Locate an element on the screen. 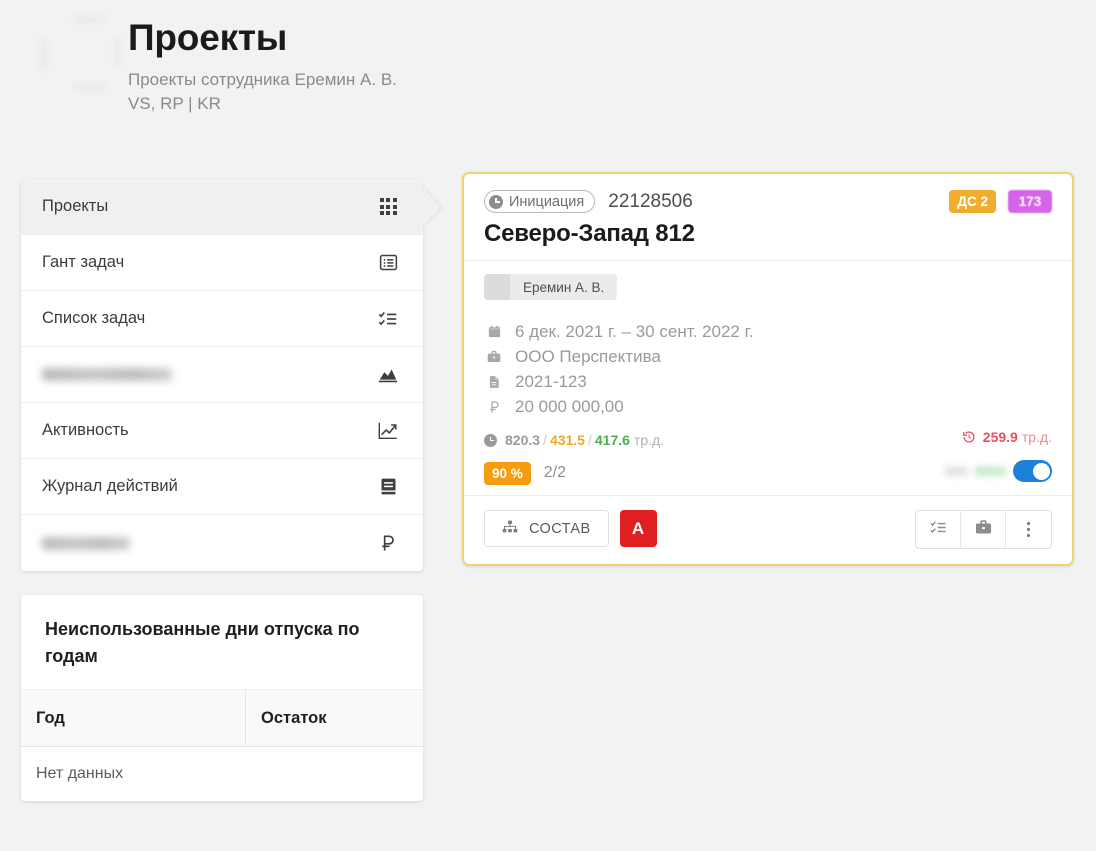 The height and width of the screenshot is (851, 1096). badge-count: 173 is located at coordinates (1030, 201).